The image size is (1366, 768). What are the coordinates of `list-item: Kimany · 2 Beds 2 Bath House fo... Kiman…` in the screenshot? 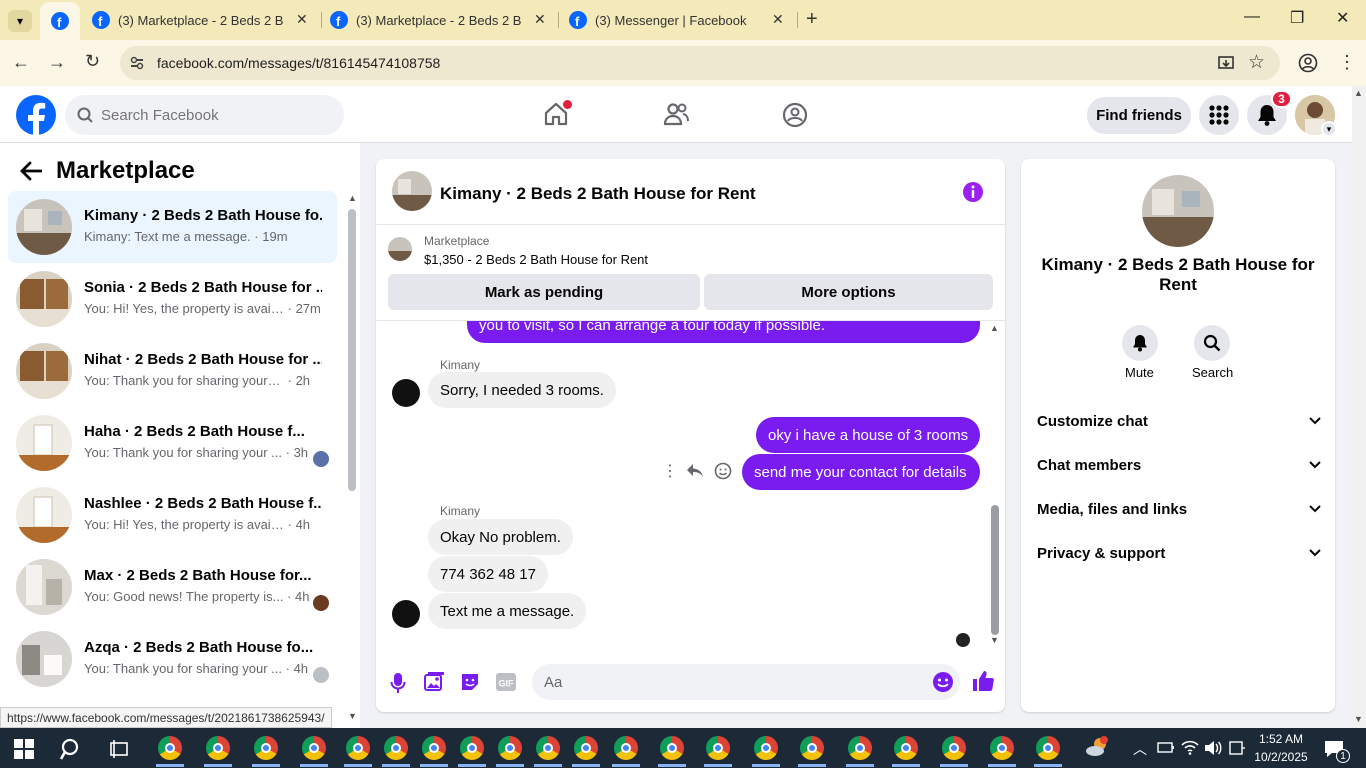 It's located at (172, 227).